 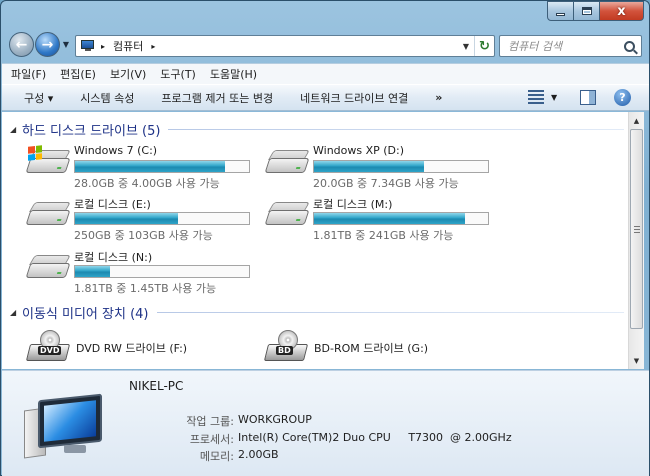 I want to click on free-space-label: 28.0GB 중 4.00GB 사용 가능, so click(x=147, y=183).